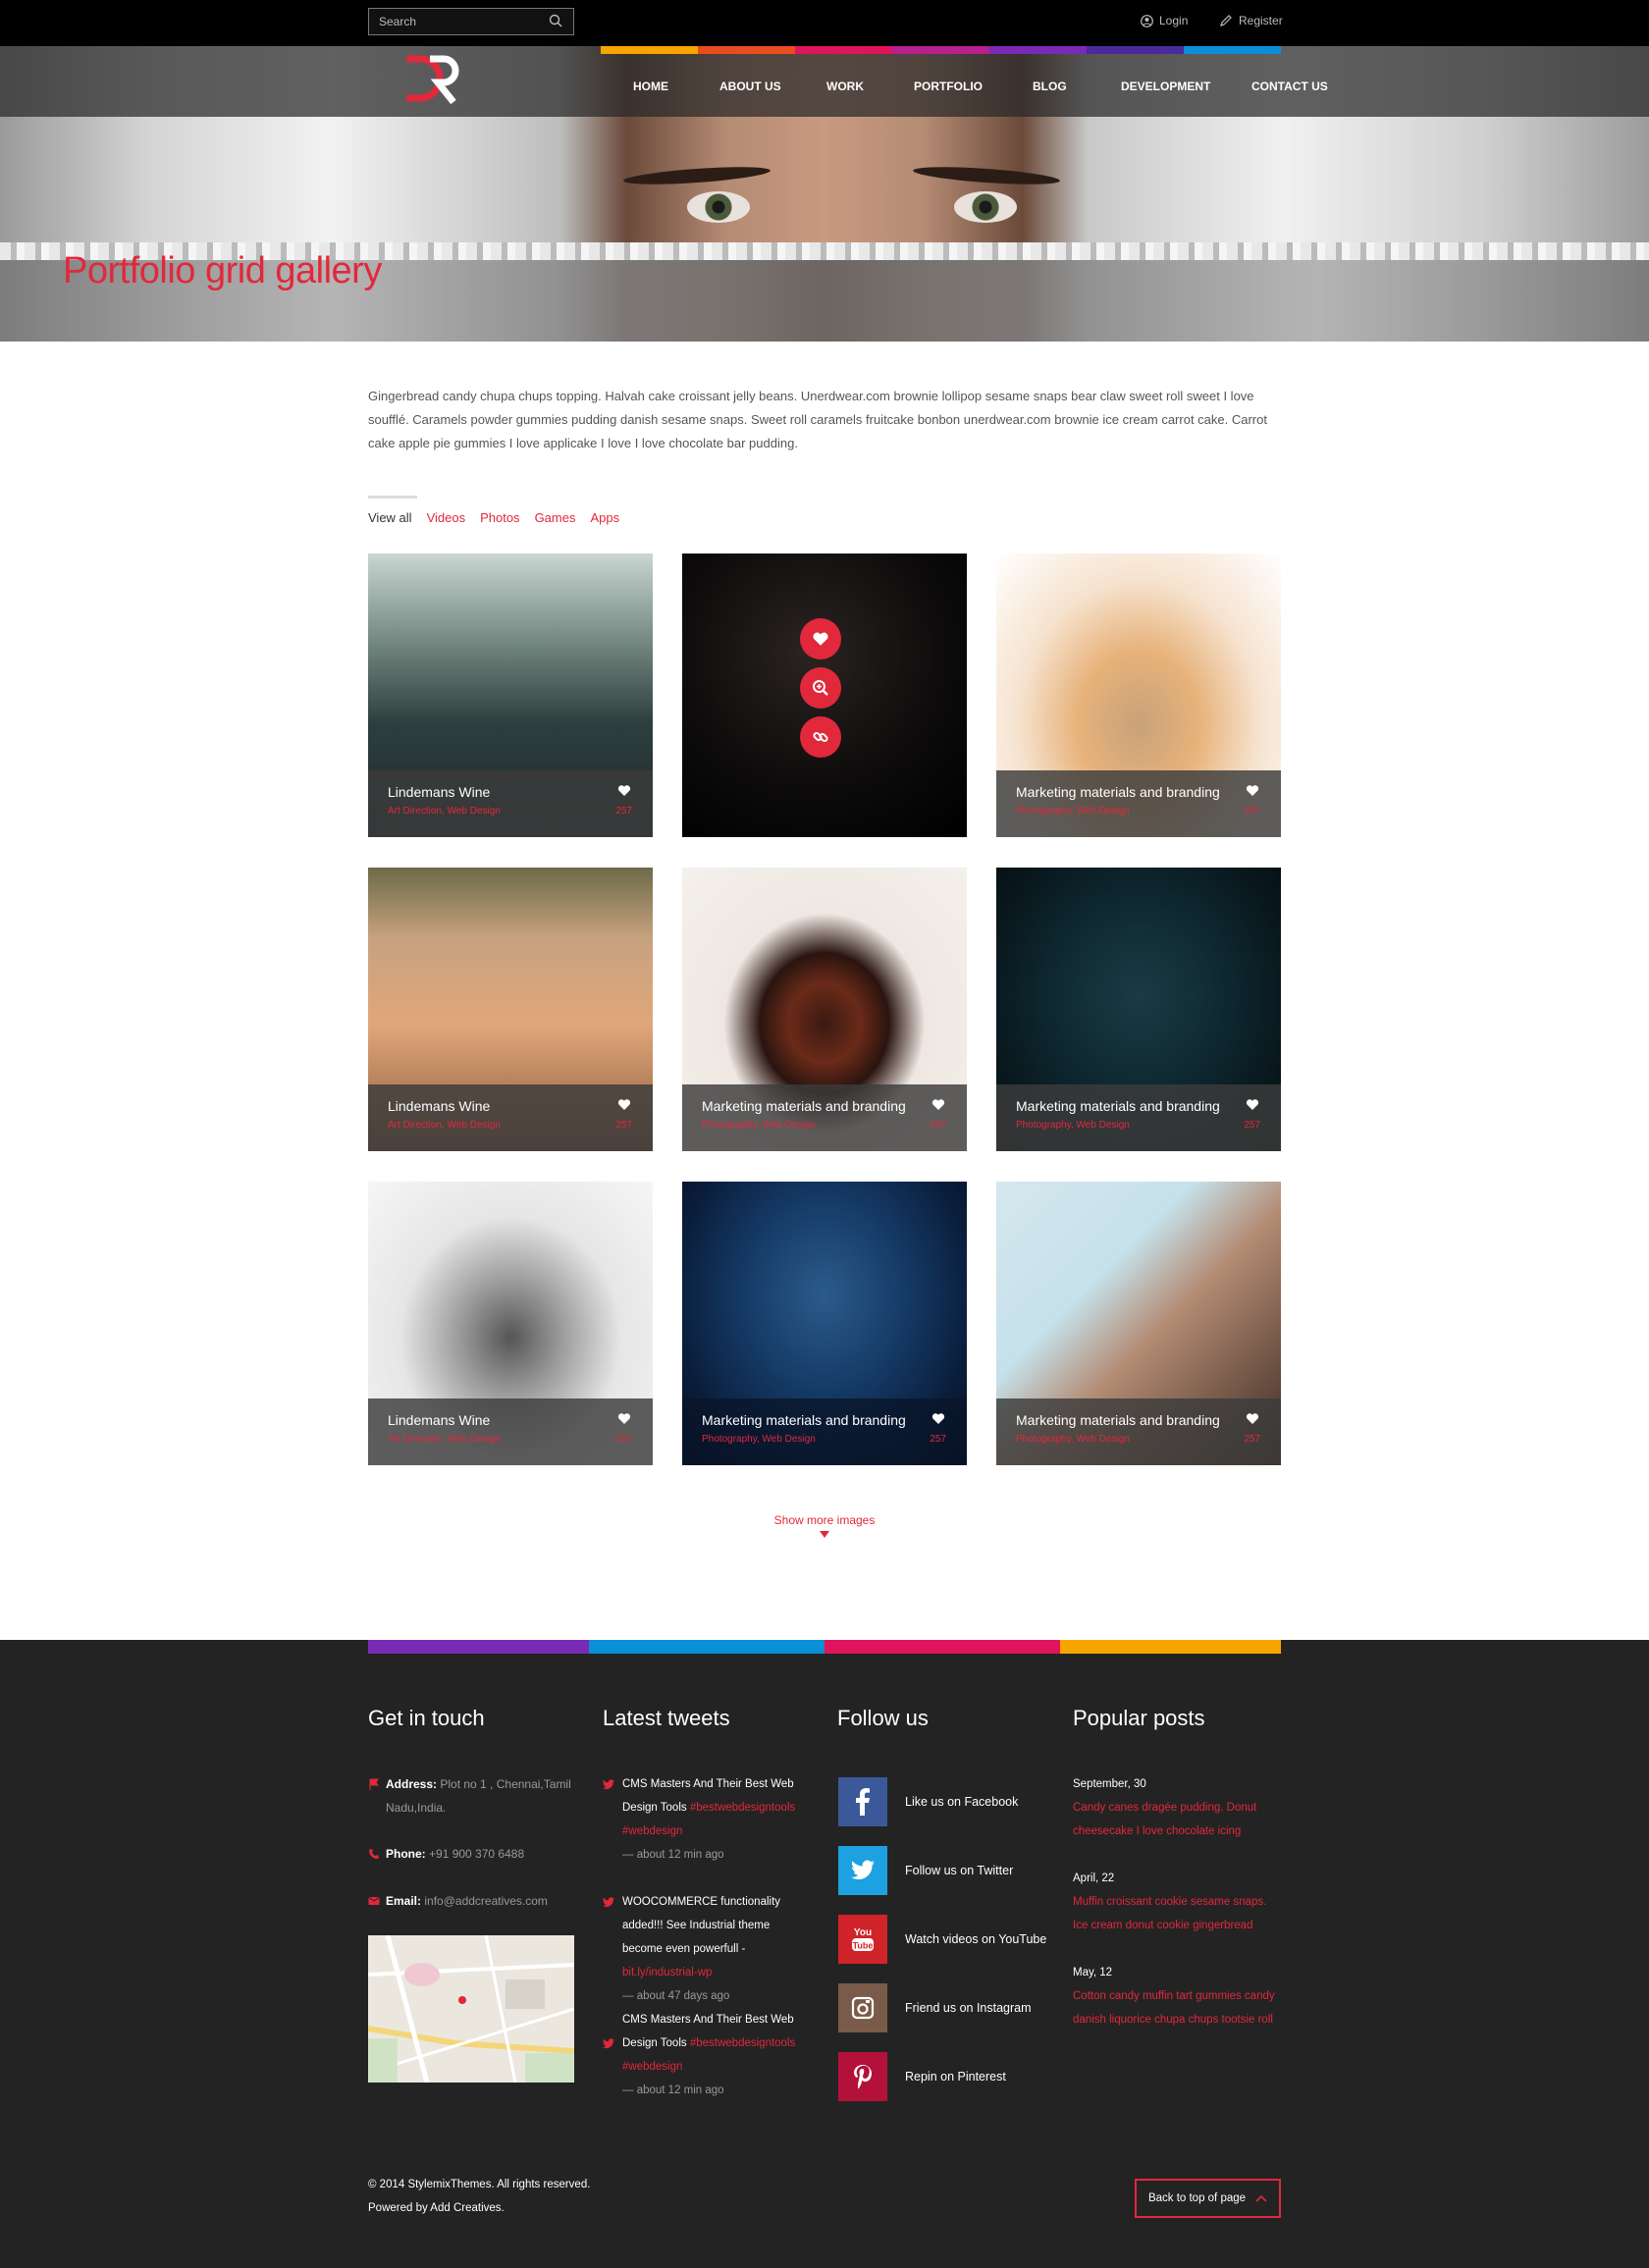 This screenshot has height=2268, width=1649. I want to click on follow-pinterest: Repin on Pinterest, so click(951, 2076).